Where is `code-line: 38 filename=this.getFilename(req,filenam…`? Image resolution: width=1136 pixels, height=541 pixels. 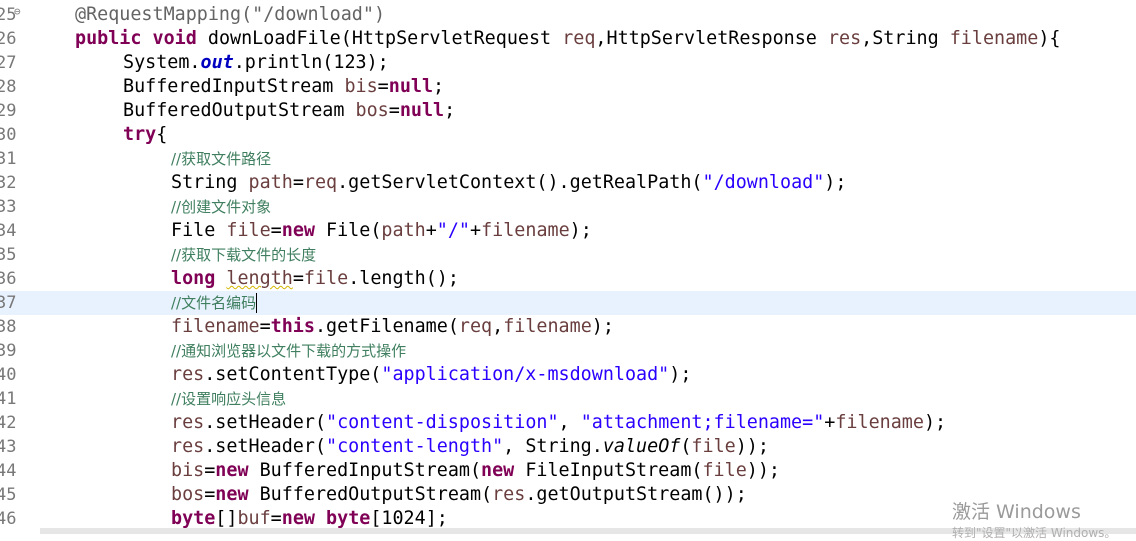 code-line: 38 filename=this.getFilename(req,filenam… is located at coordinates (568, 327).